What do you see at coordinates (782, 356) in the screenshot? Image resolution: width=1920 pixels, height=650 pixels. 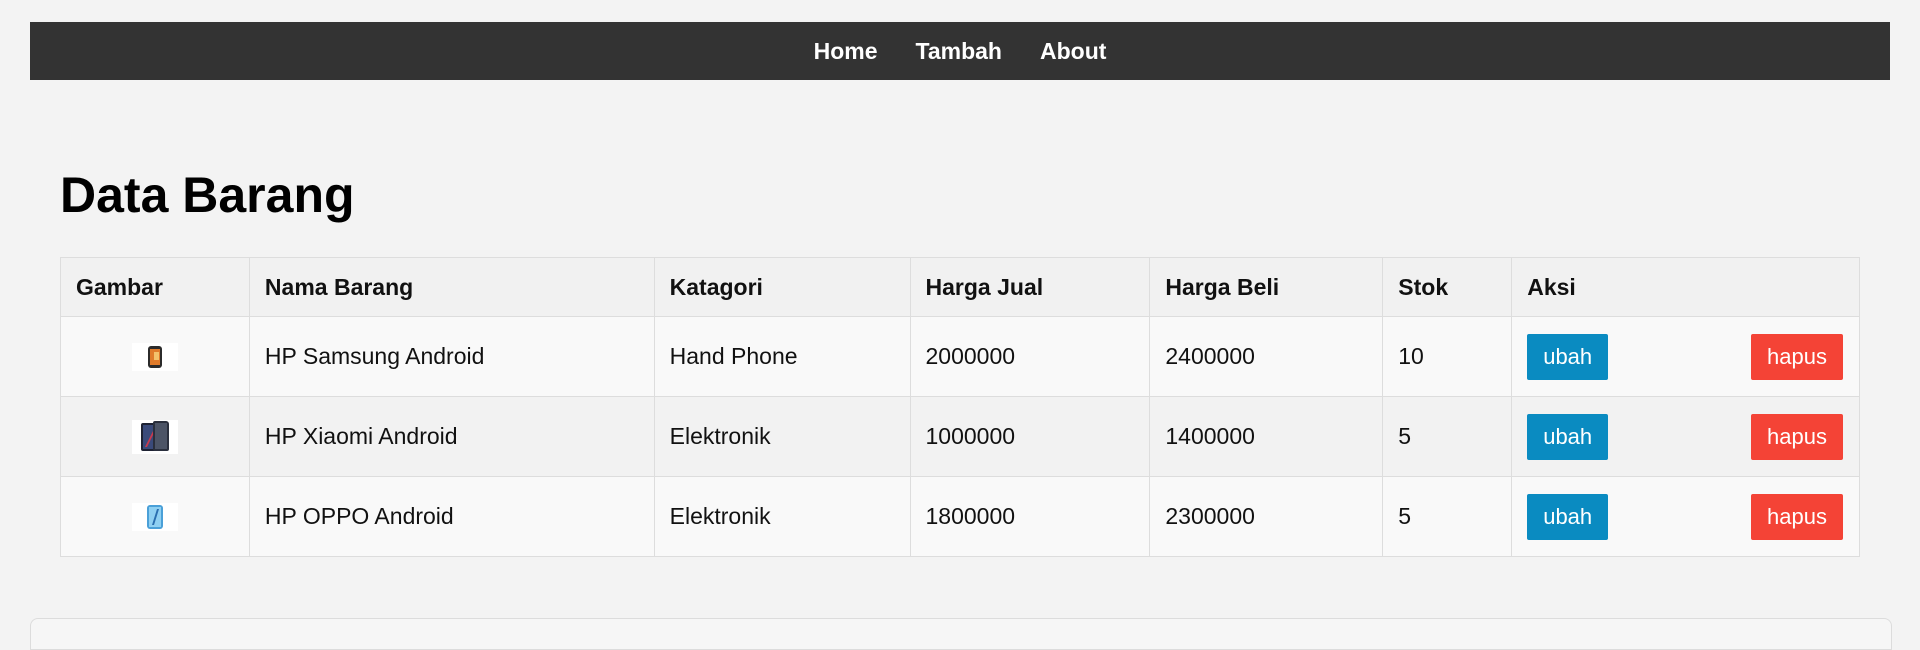 I see `kategori-cell: Hand Phone` at bounding box center [782, 356].